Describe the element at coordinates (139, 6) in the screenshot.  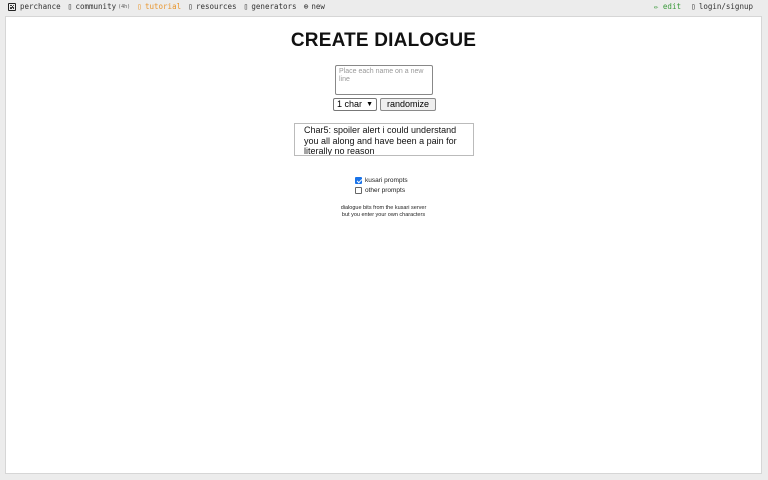
I see `book-icon: ▯` at that location.